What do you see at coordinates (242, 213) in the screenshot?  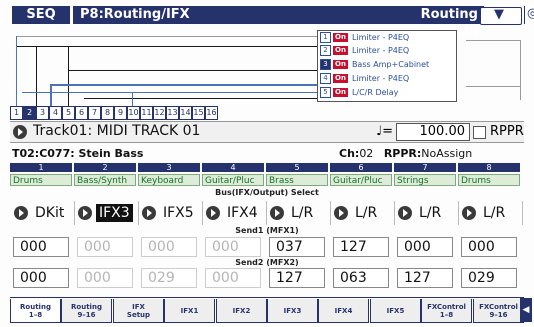 I see `bus-value: IFX4` at bounding box center [242, 213].